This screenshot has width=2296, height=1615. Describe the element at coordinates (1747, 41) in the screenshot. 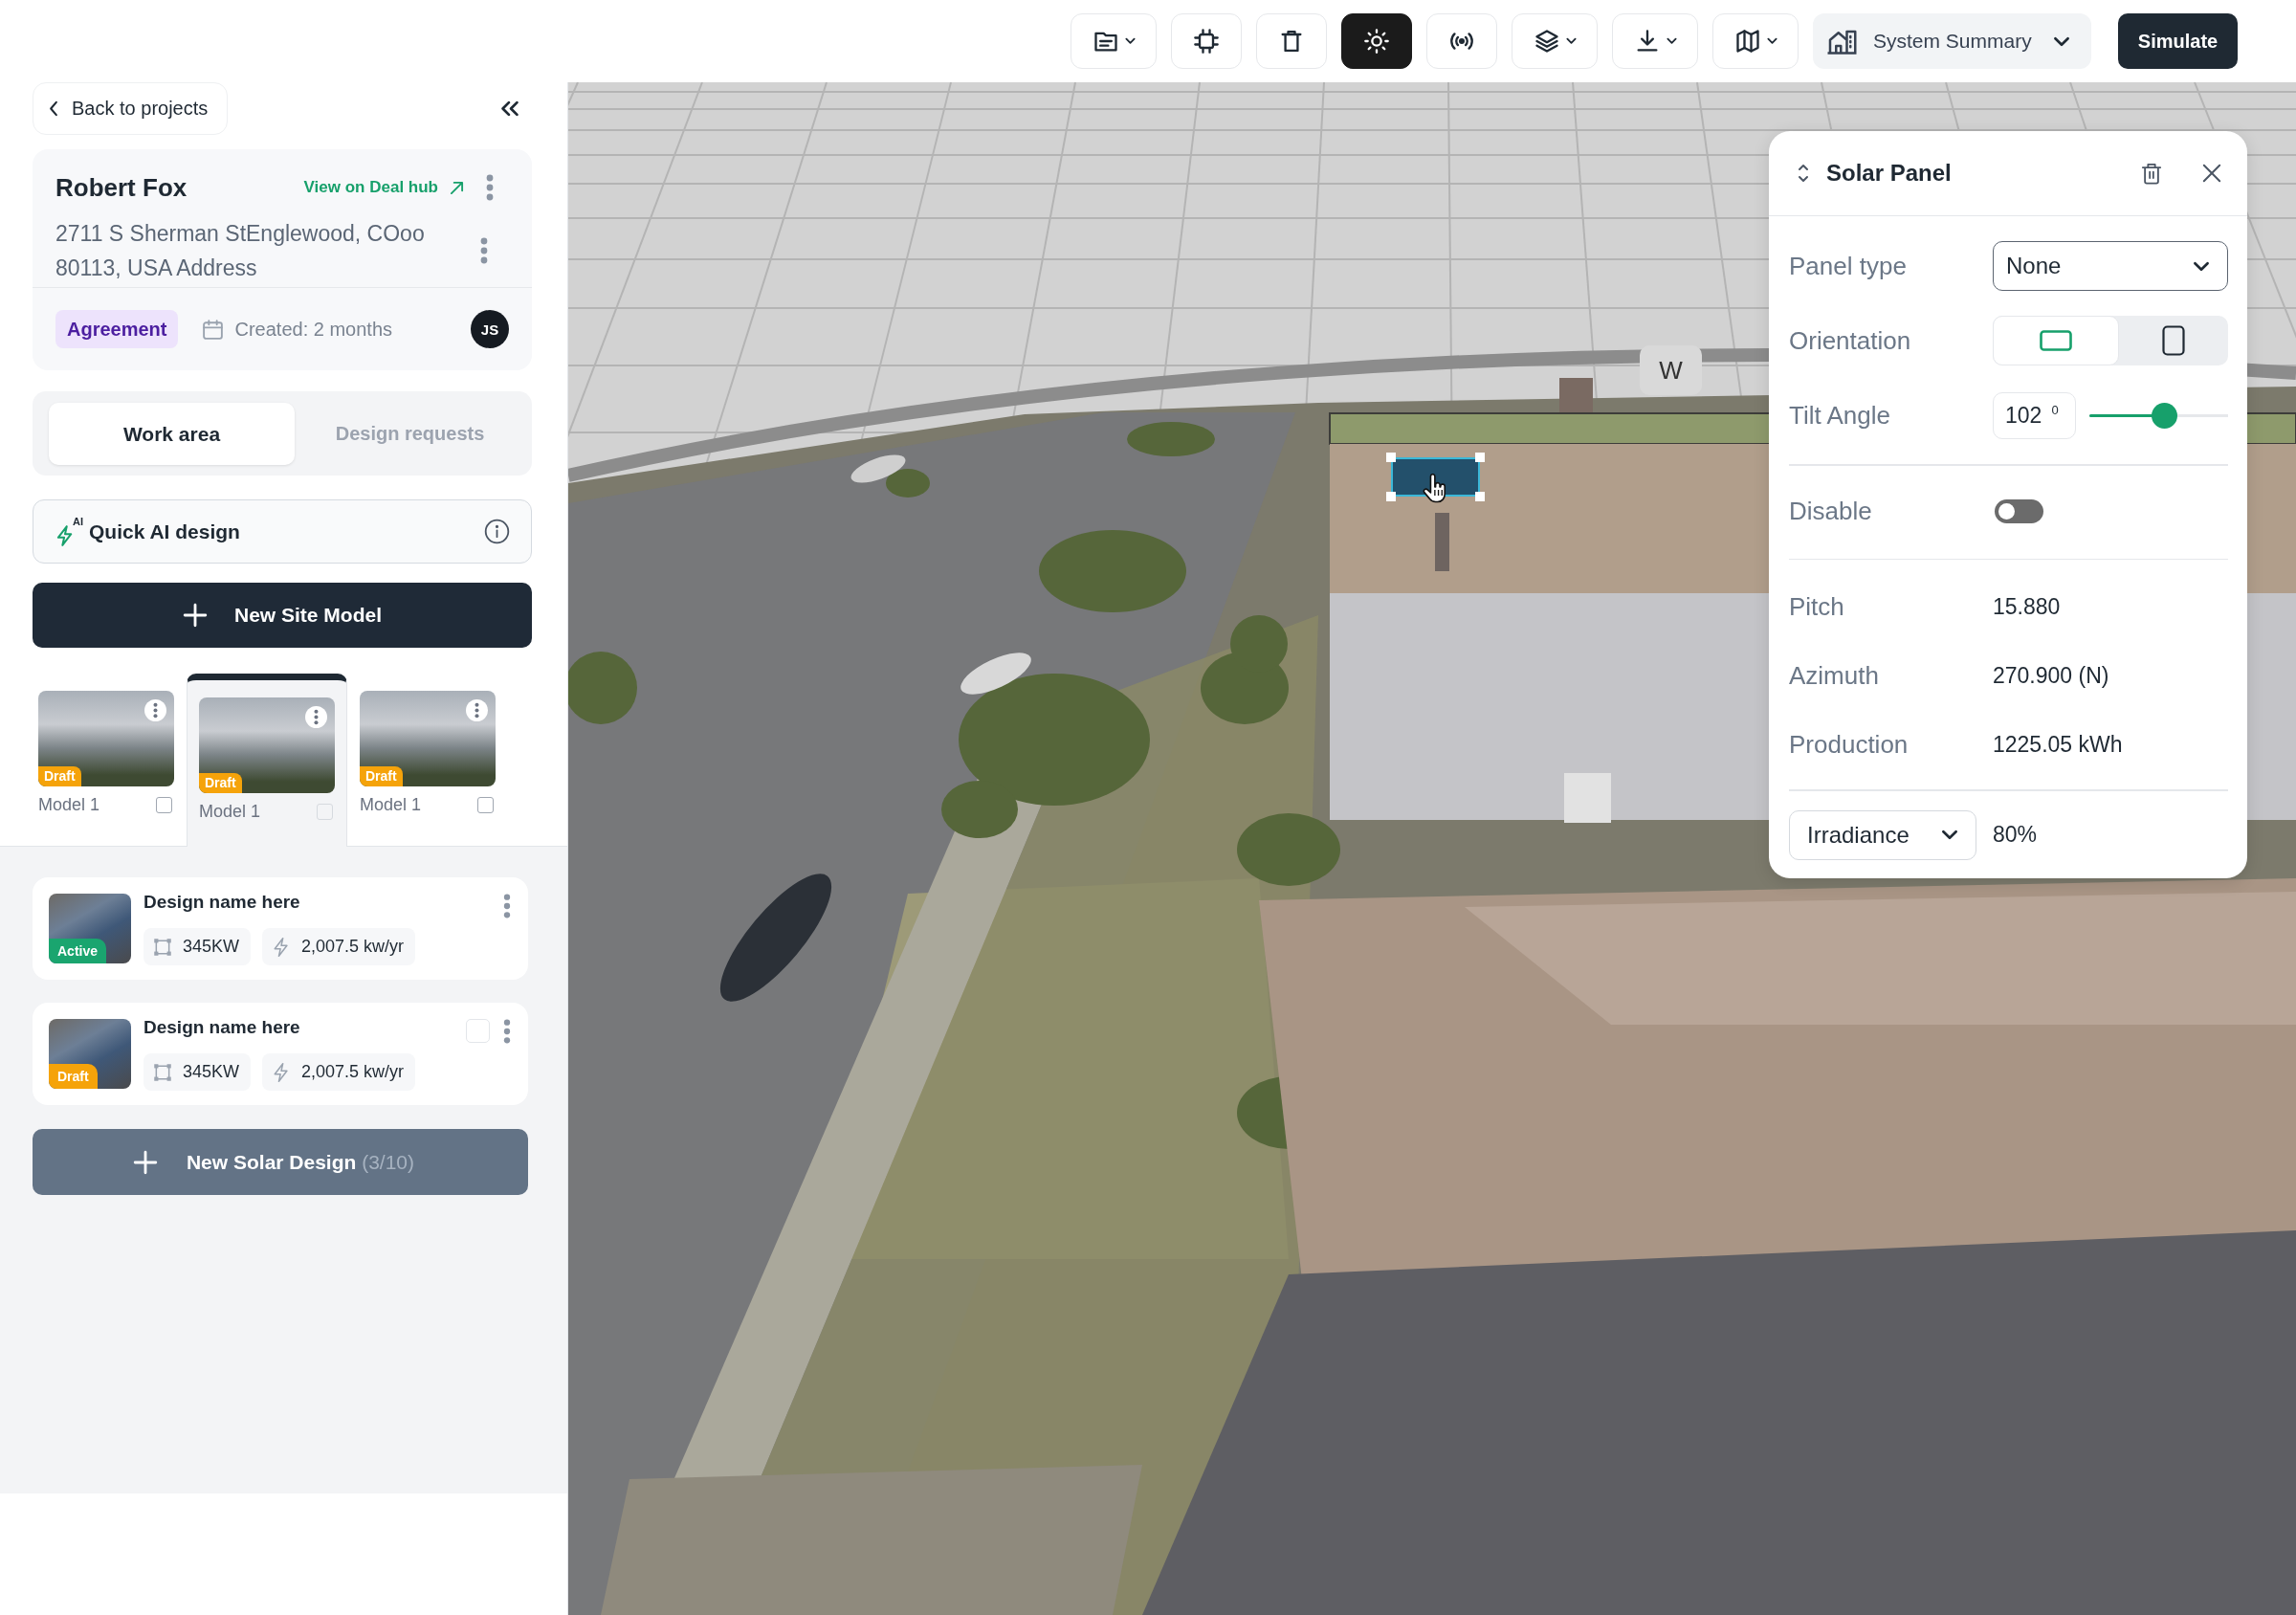

I see `map-icon` at that location.